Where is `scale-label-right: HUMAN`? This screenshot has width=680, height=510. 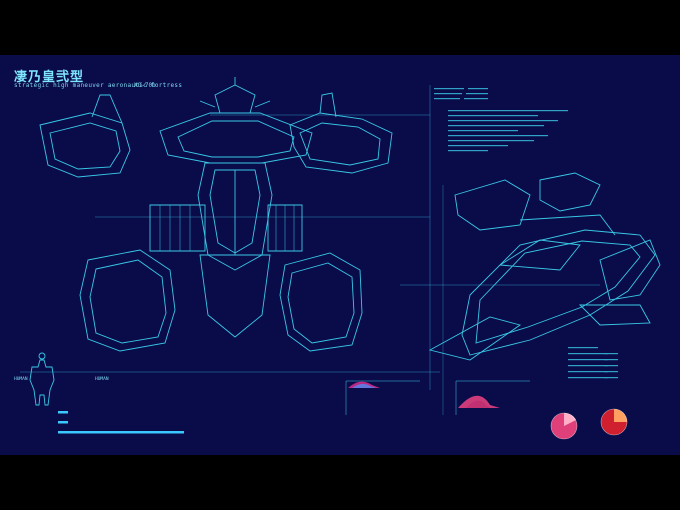
scale-label-right: HUMAN is located at coordinates (102, 379).